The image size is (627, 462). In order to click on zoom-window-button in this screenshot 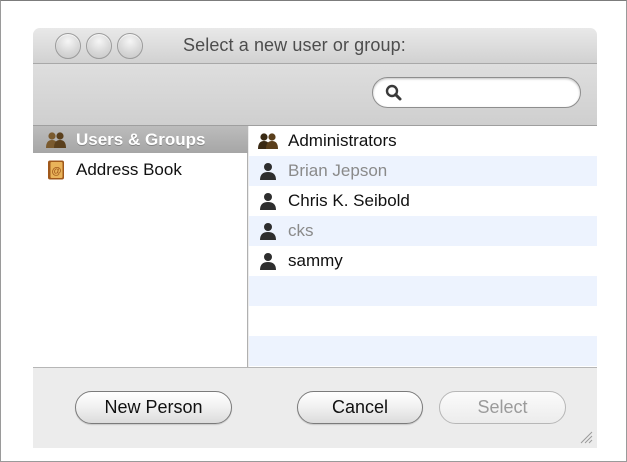, I will do `click(130, 46)`.